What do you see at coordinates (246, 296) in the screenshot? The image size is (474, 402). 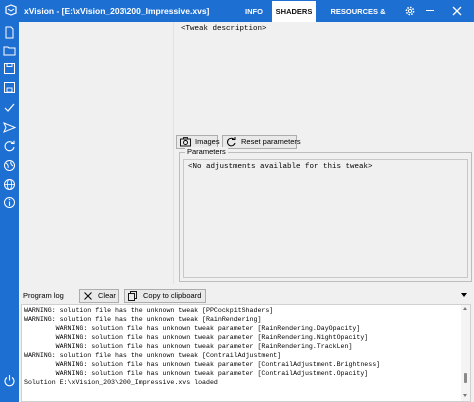 I see `program-log-header: Program log Clear Copy to clipboard` at bounding box center [246, 296].